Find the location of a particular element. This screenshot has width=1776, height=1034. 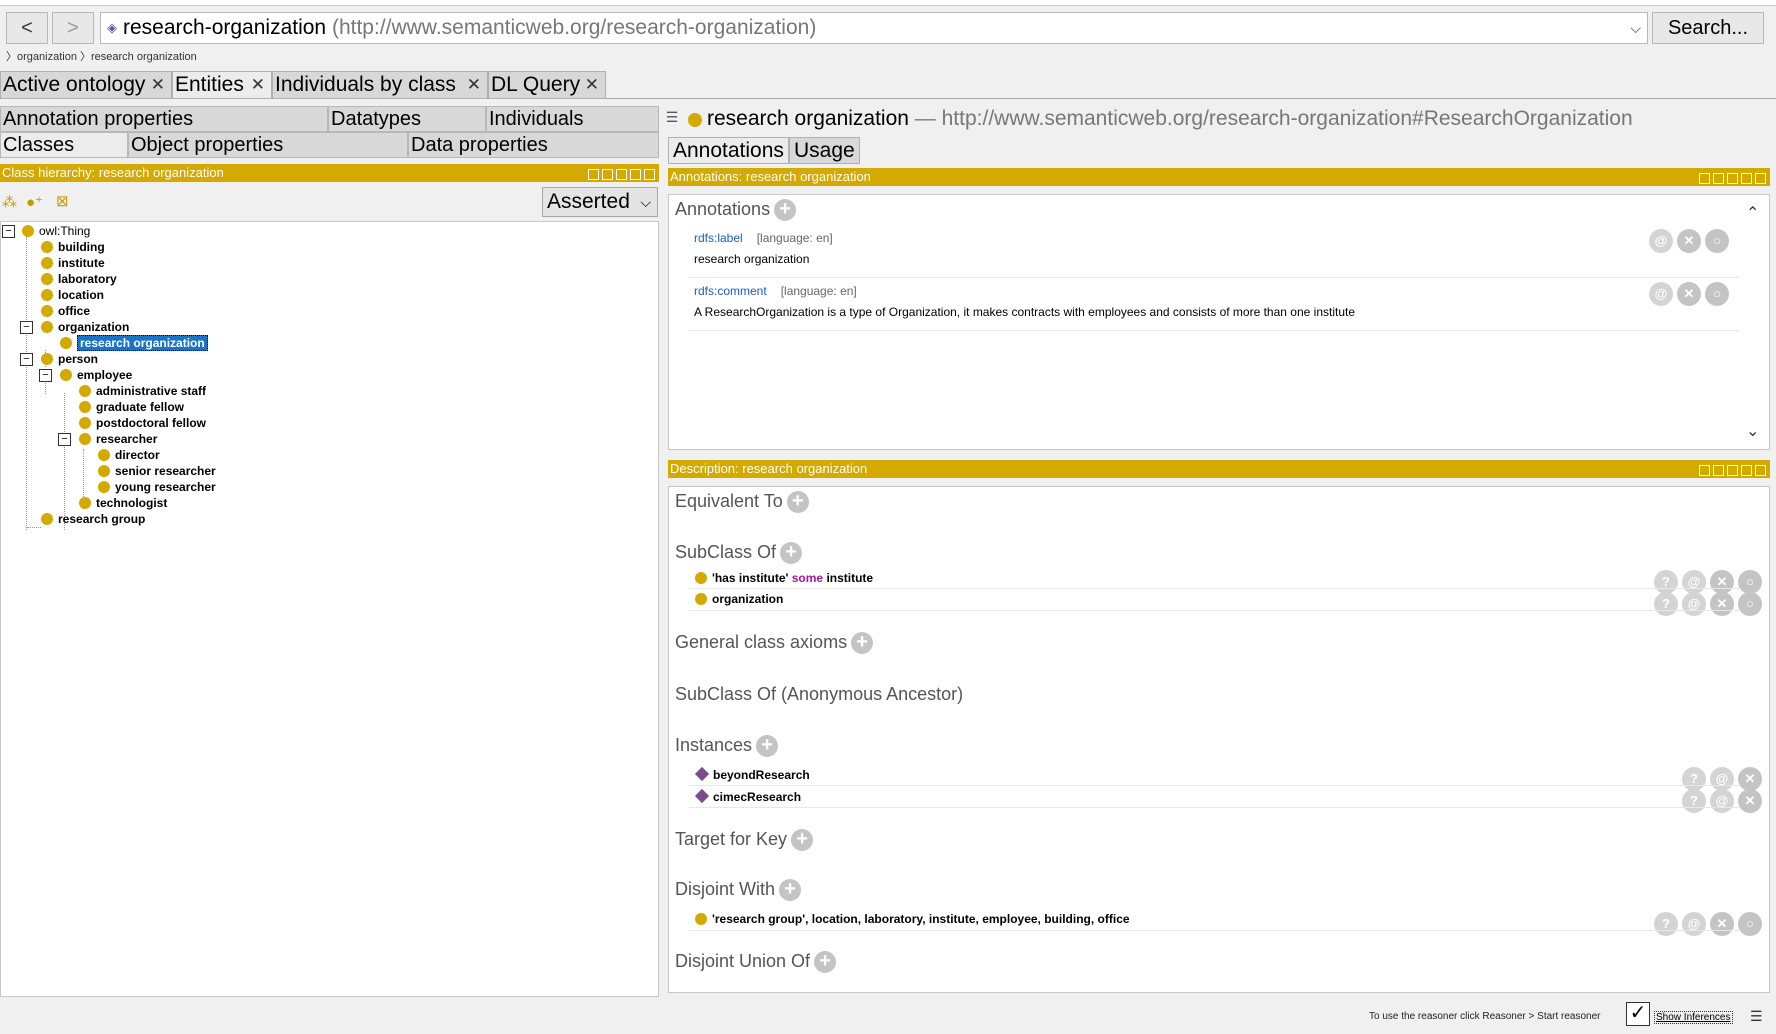

tree-node-director: director is located at coordinates (129, 455).